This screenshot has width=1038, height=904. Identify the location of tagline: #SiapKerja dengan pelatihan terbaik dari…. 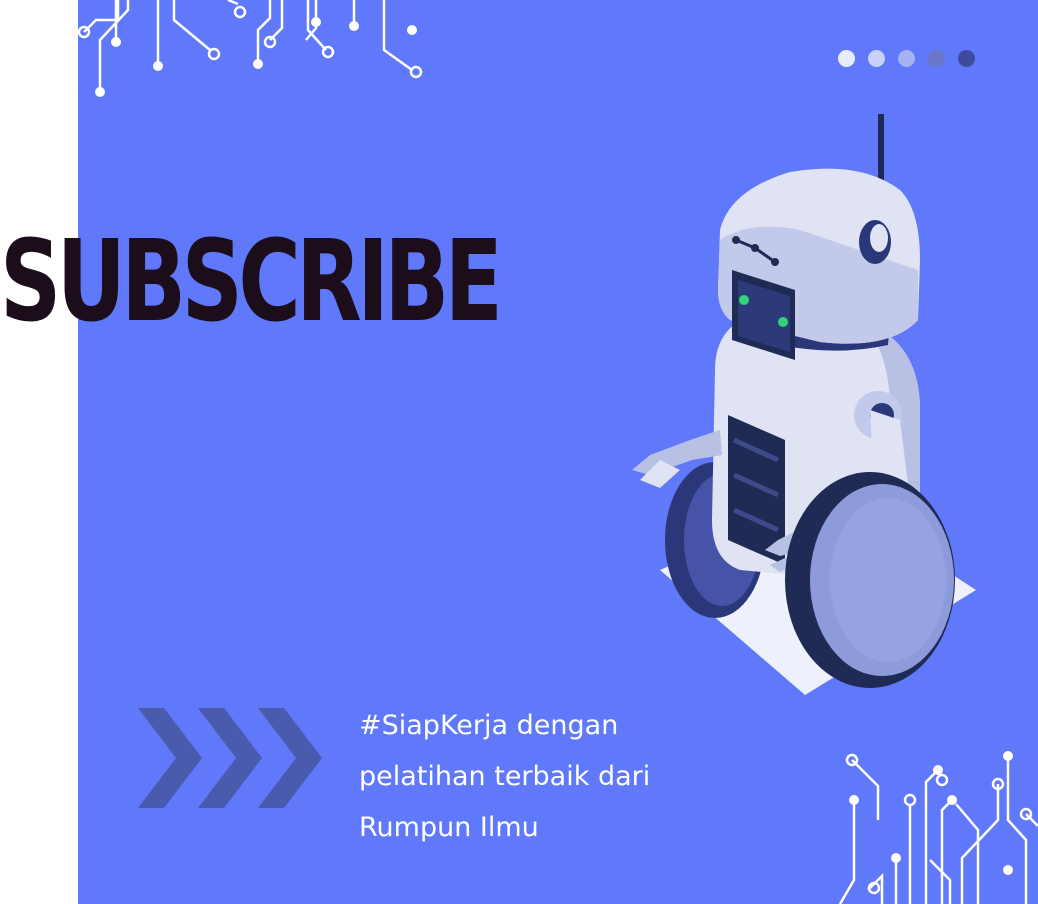
(569, 776).